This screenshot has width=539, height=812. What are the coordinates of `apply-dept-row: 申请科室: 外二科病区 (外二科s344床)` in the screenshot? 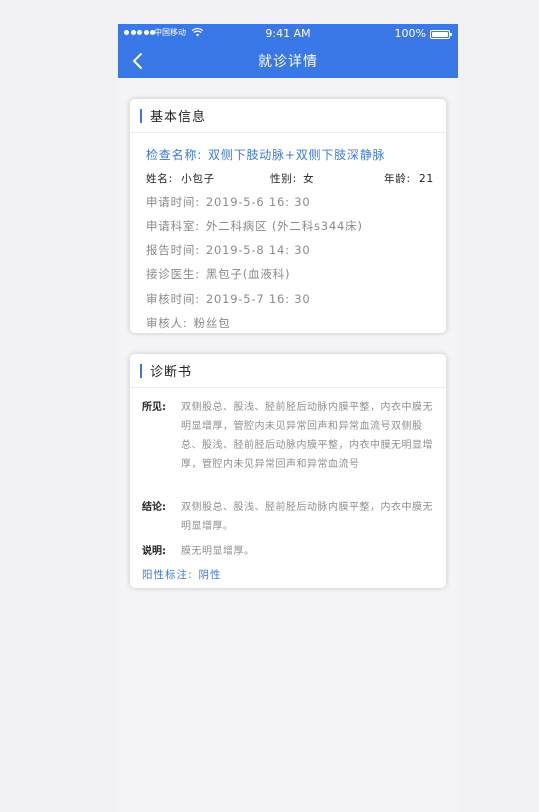 It's located at (254, 226).